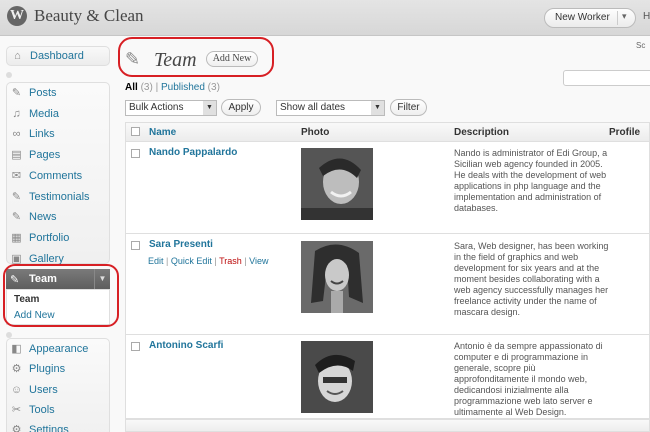 Image resolution: width=650 pixels, height=432 pixels. I want to click on sidebar-item-label: Links, so click(42, 134).